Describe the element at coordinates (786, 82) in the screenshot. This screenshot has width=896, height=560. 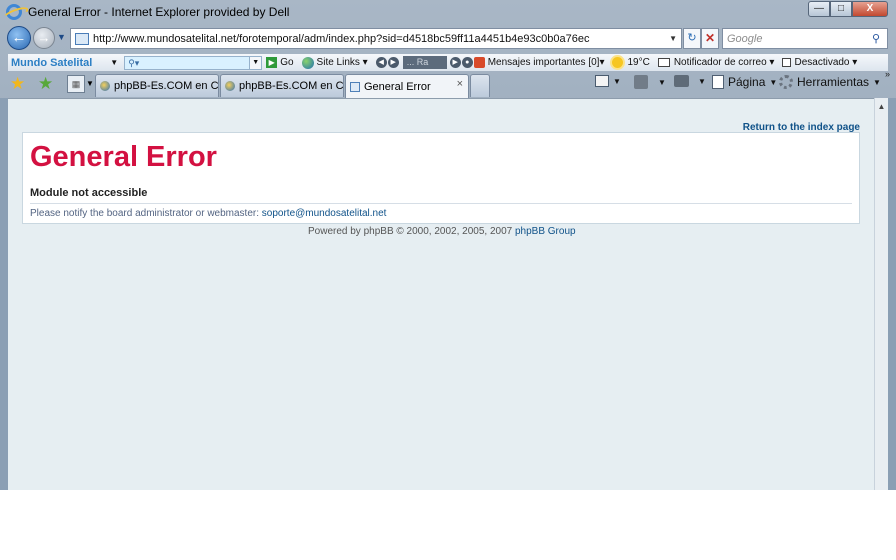
I see `gear-icon` at that location.